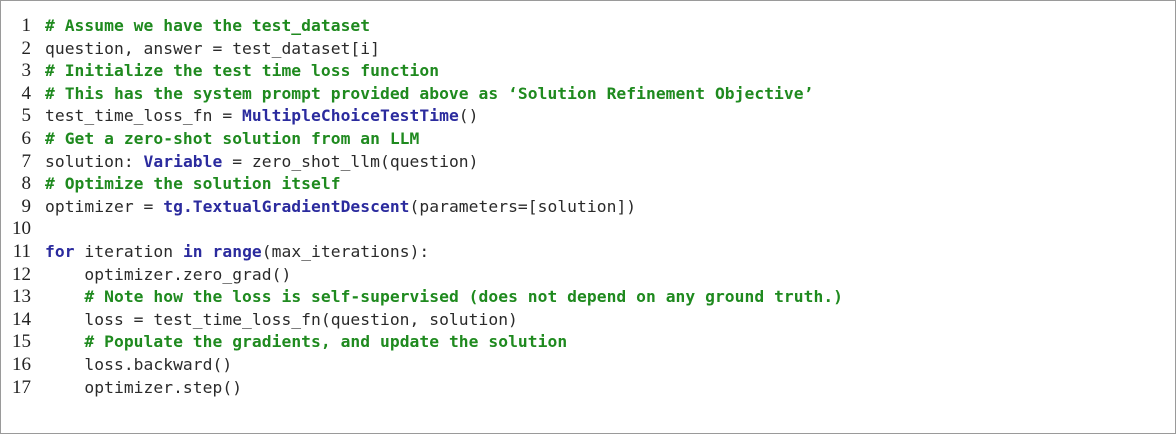 The height and width of the screenshot is (434, 1176). What do you see at coordinates (588, 184) in the screenshot?
I see `code-line: 8 # Optimize the solution itself` at bounding box center [588, 184].